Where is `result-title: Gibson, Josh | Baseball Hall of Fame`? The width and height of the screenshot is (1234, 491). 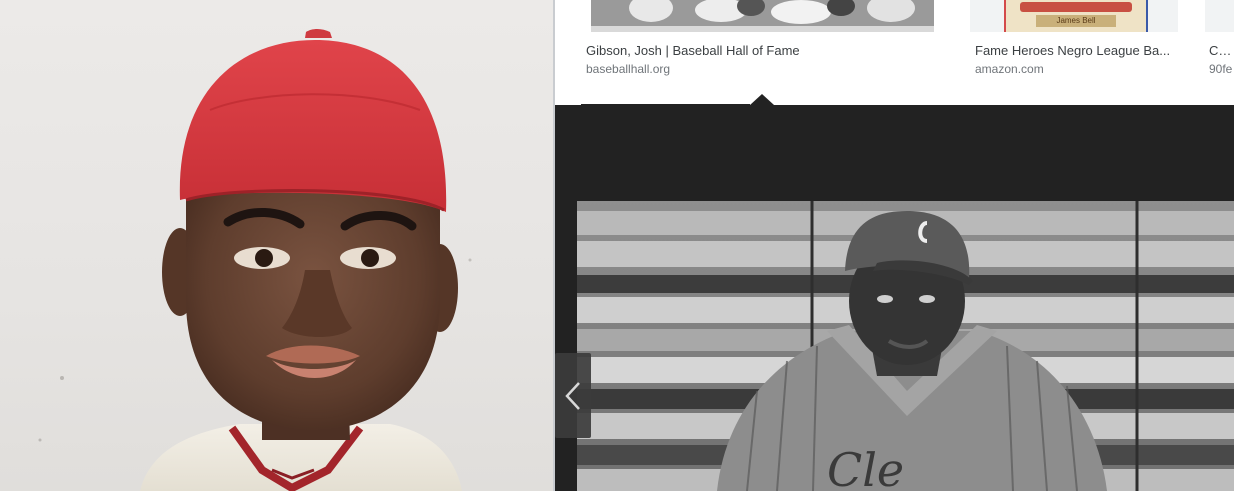
result-title: Gibson, Josh | Baseball Hall of Fame is located at coordinates (761, 50).